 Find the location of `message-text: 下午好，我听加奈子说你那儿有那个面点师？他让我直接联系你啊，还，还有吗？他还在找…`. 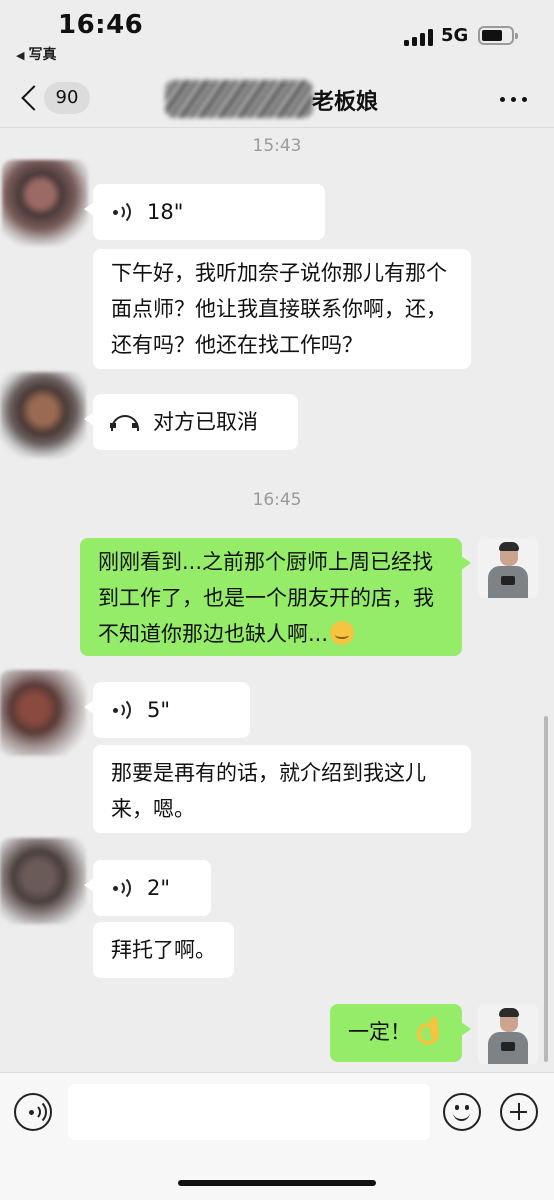

message-text: 下午好，我听加奈子说你那儿有那个面点师？他让我直接联系你啊，还，还有吗？他还在找… is located at coordinates (279, 309).